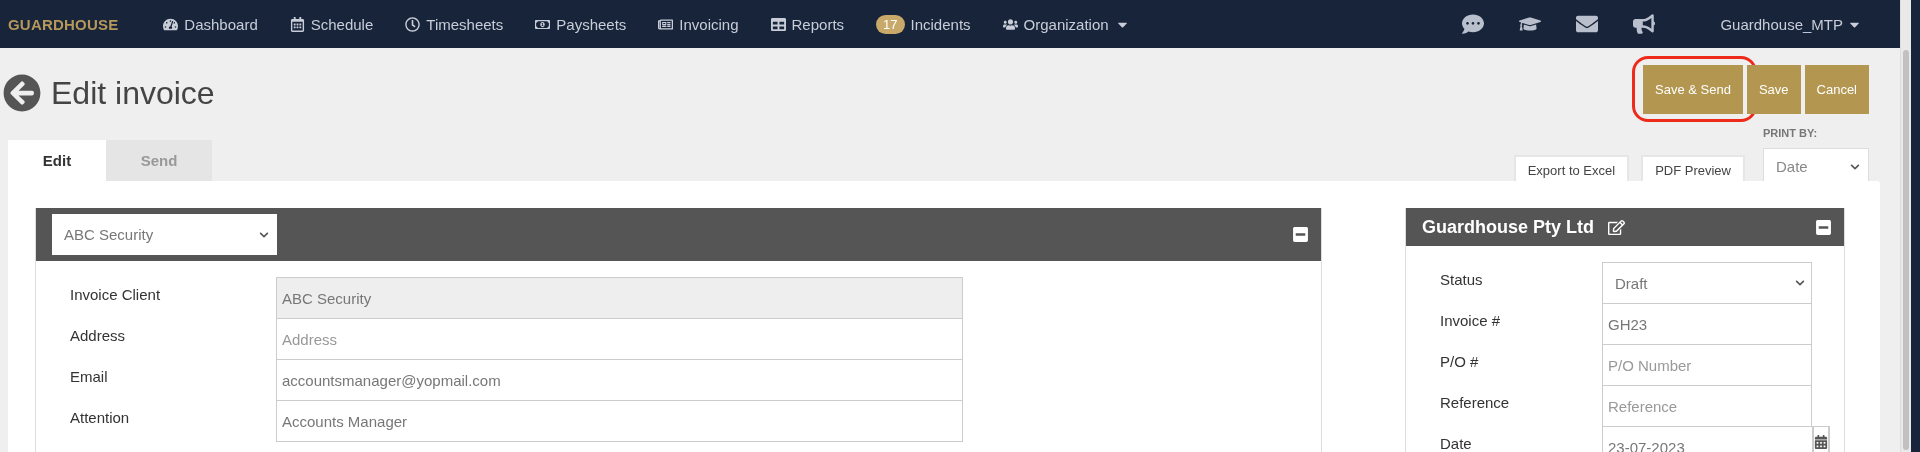 Image resolution: width=1920 pixels, height=452 pixels. Describe the element at coordinates (164, 234) in the screenshot. I see `client-select: ABC Security` at that location.